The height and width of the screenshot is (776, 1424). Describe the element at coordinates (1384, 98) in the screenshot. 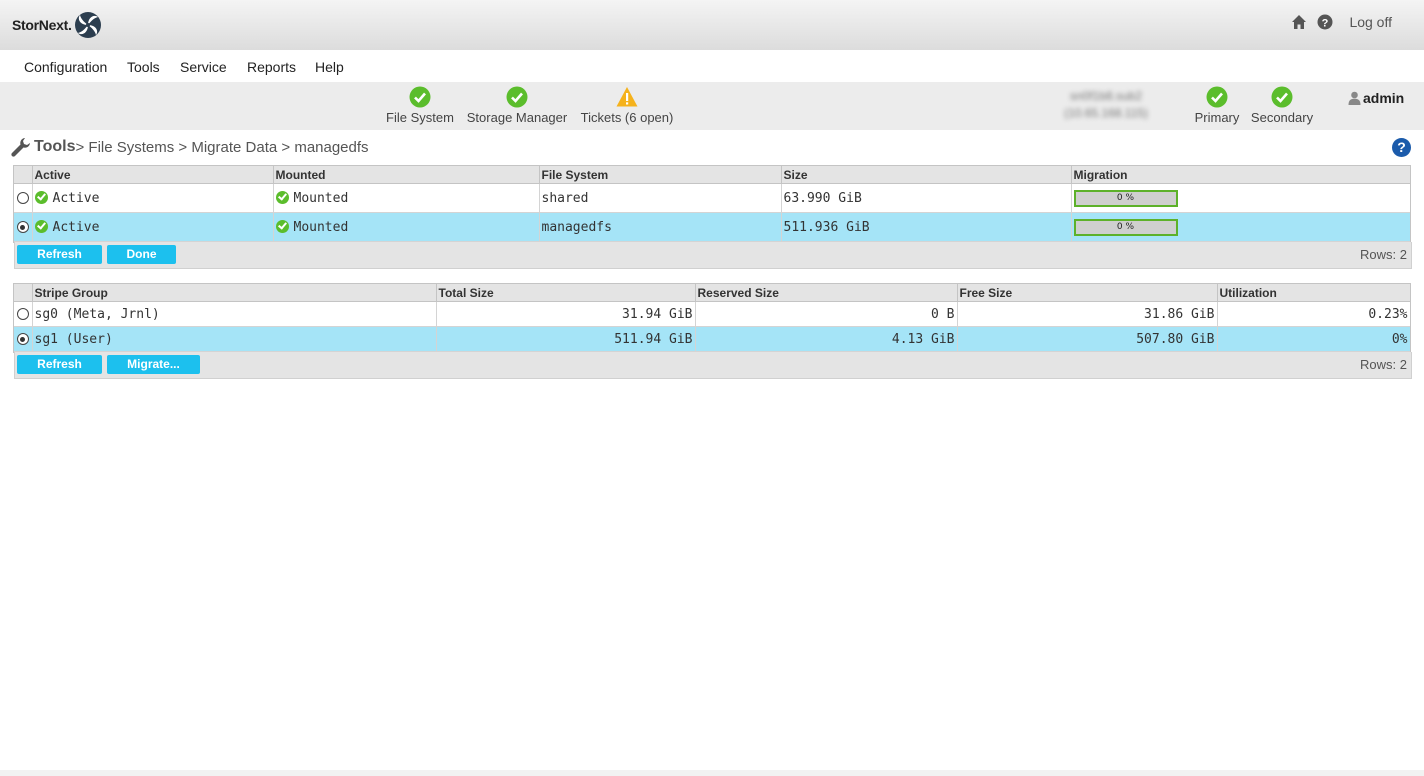

I see `username: admin` at that location.